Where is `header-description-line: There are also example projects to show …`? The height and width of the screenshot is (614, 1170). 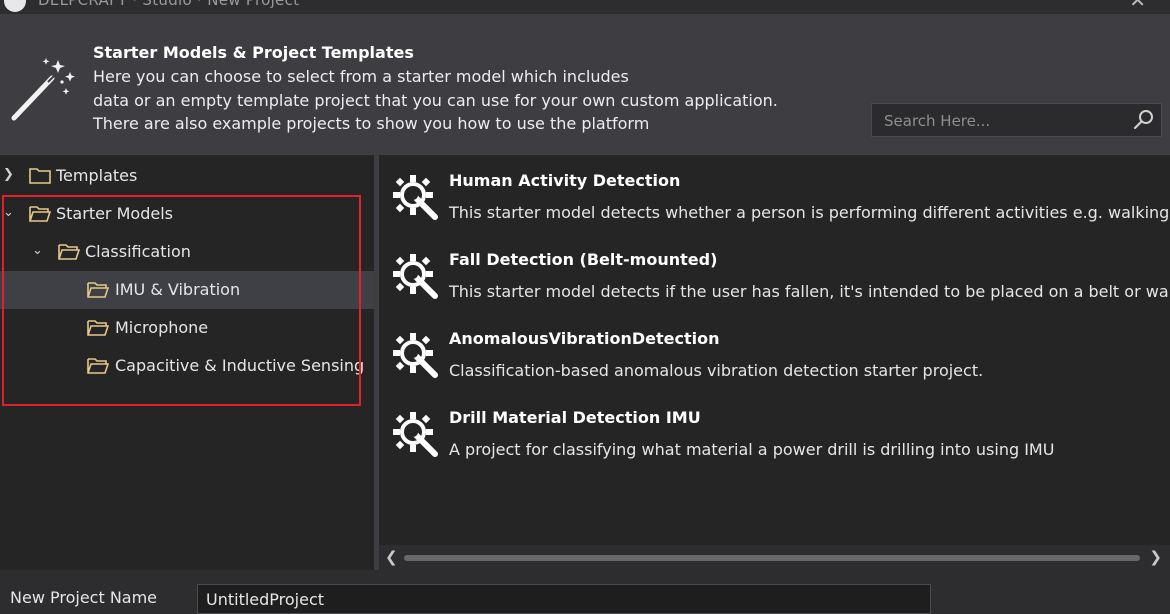
header-description-line: There are also example projects to show … is located at coordinates (371, 123).